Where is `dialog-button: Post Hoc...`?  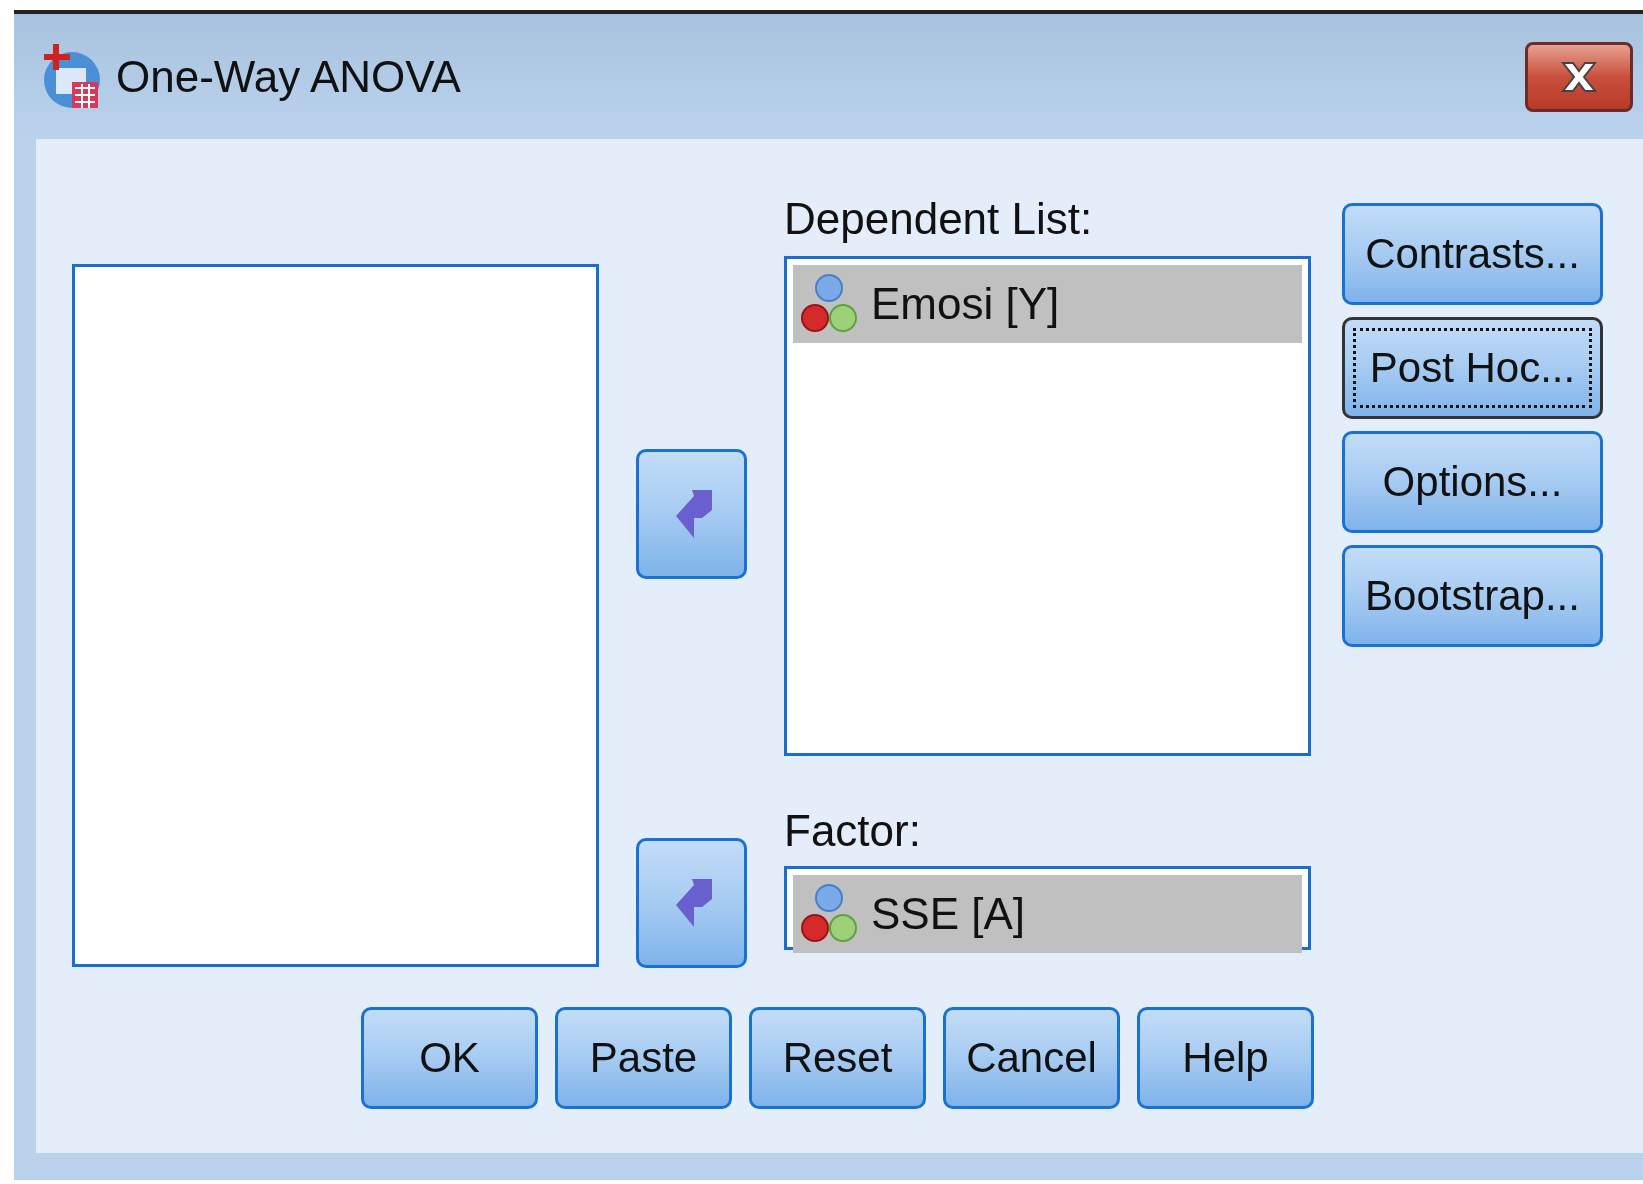 dialog-button: Post Hoc... is located at coordinates (1472, 368).